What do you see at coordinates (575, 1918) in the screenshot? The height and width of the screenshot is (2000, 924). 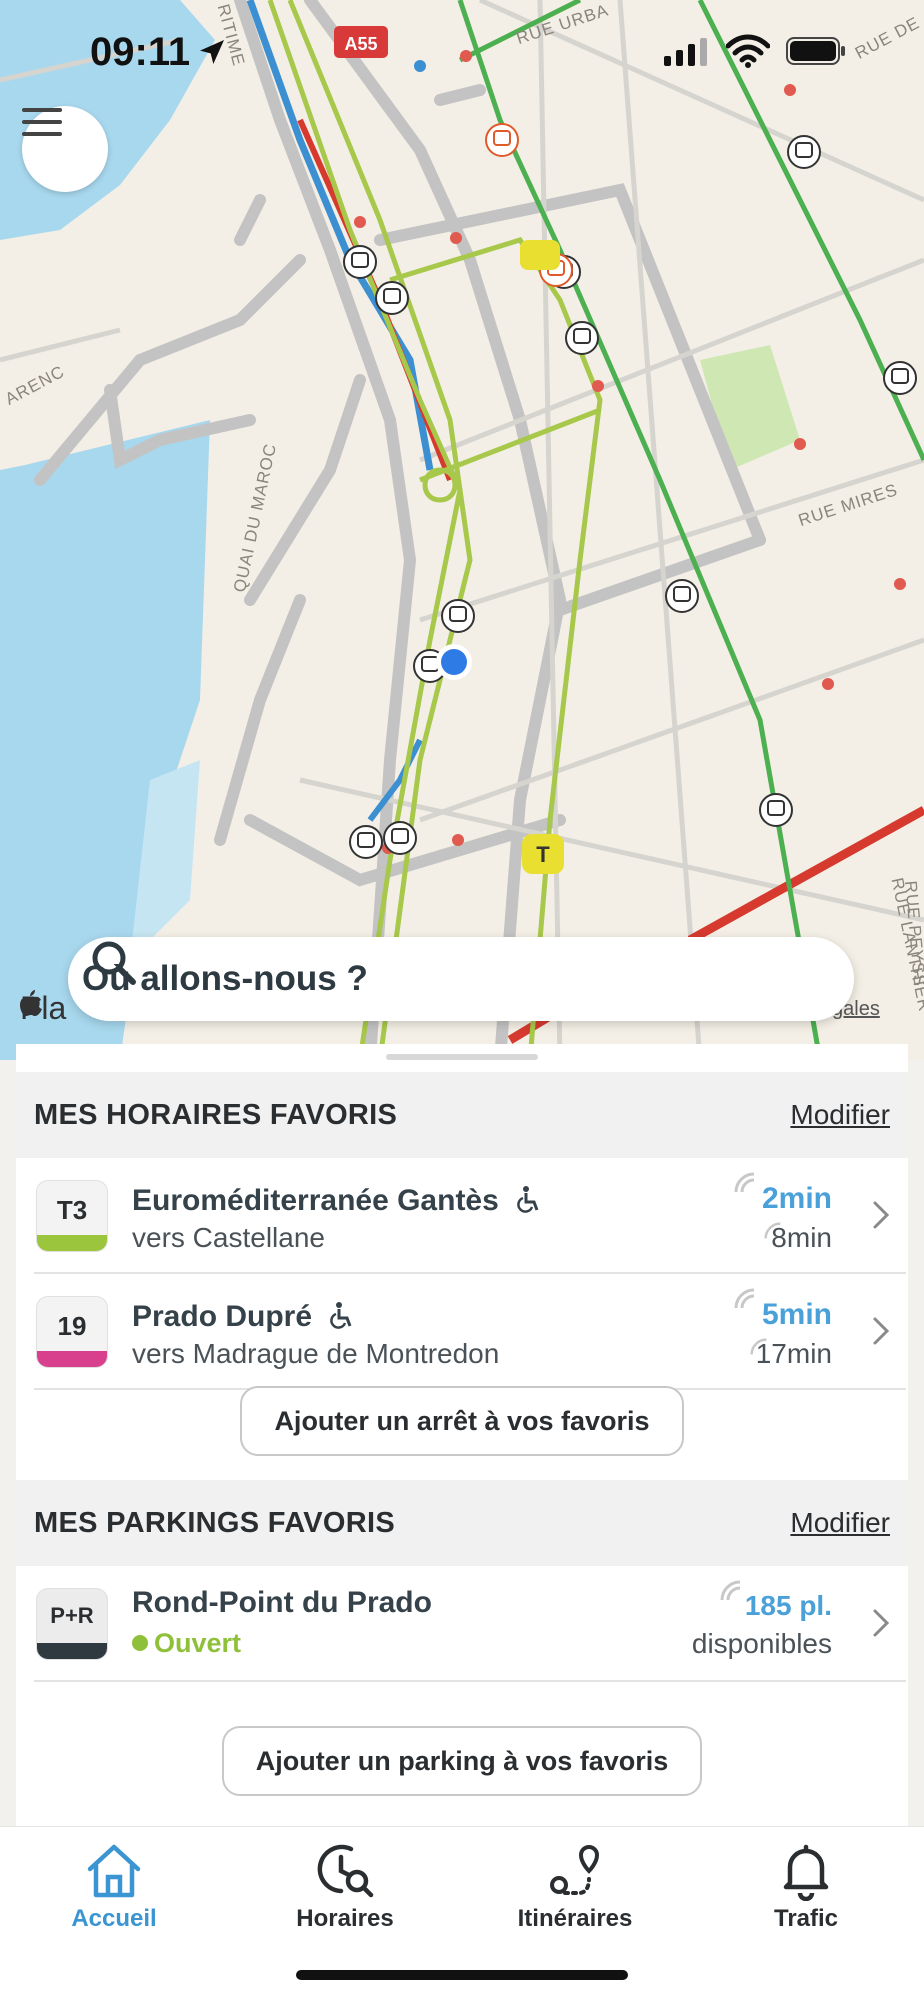 I see `tab-itineraries-label: Itinéraires` at bounding box center [575, 1918].